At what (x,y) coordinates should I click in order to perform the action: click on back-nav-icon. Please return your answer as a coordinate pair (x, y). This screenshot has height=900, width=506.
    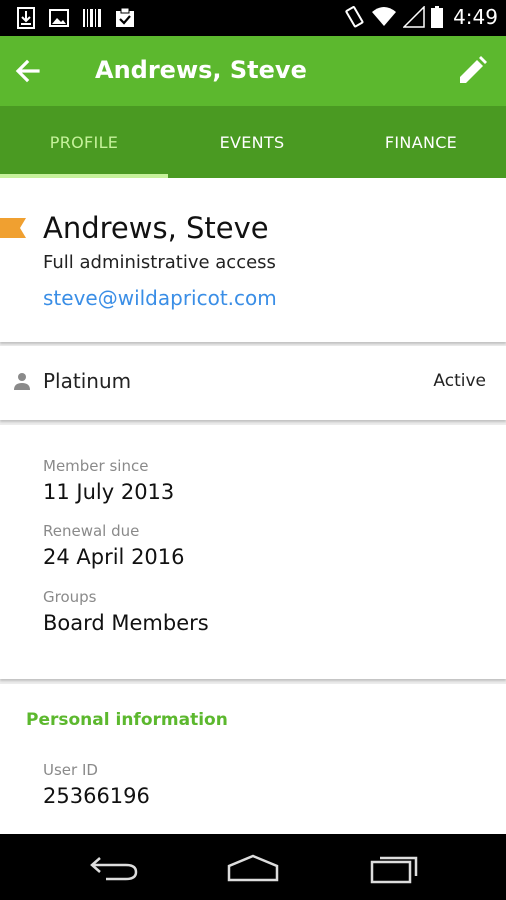
    Looking at the image, I should click on (114, 868).